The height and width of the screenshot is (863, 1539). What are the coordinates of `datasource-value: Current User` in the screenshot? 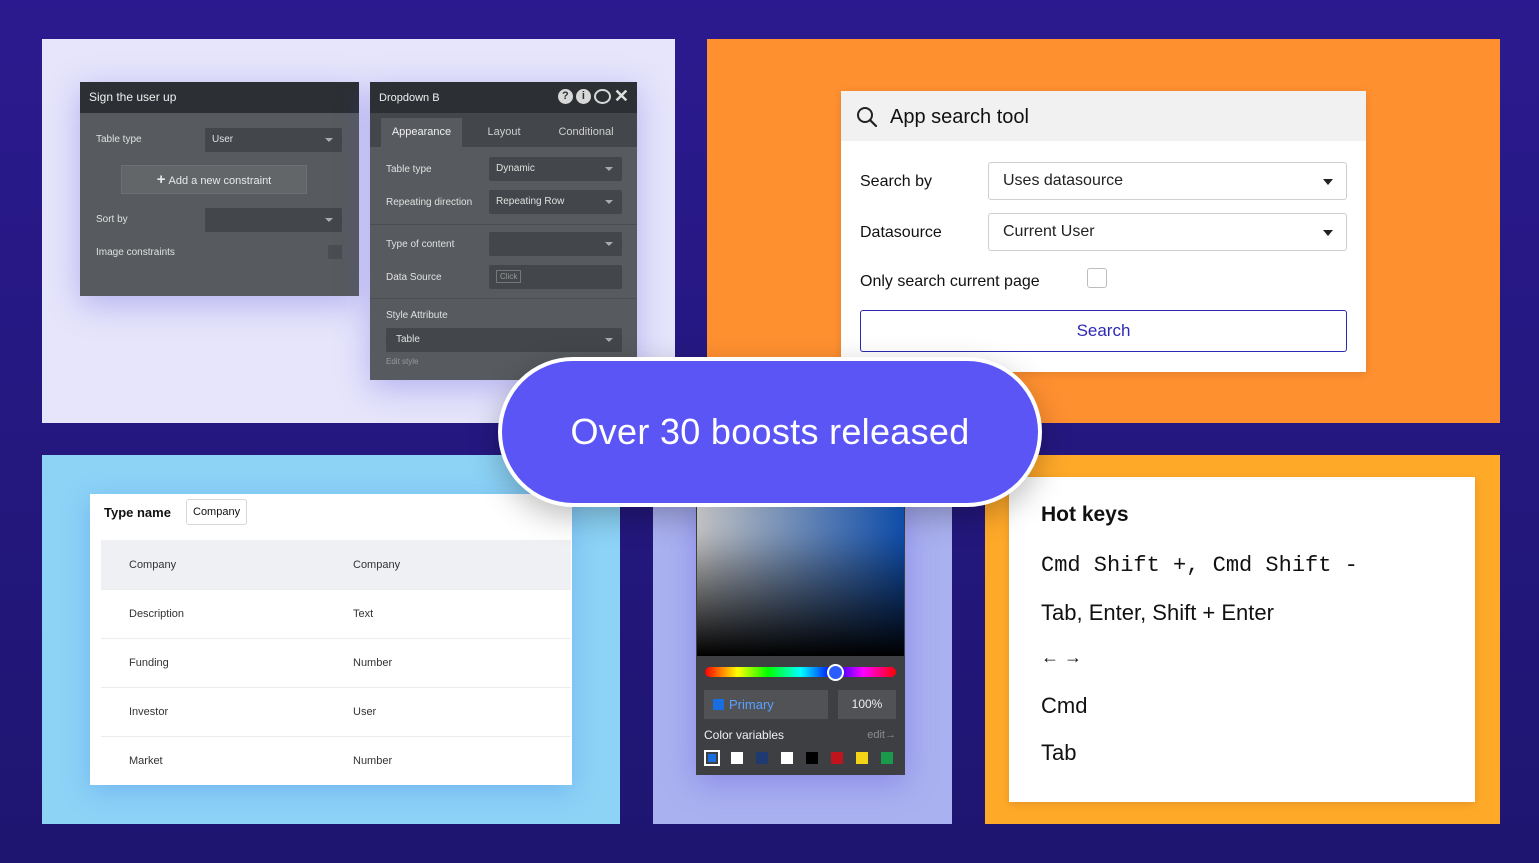 It's located at (1049, 231).